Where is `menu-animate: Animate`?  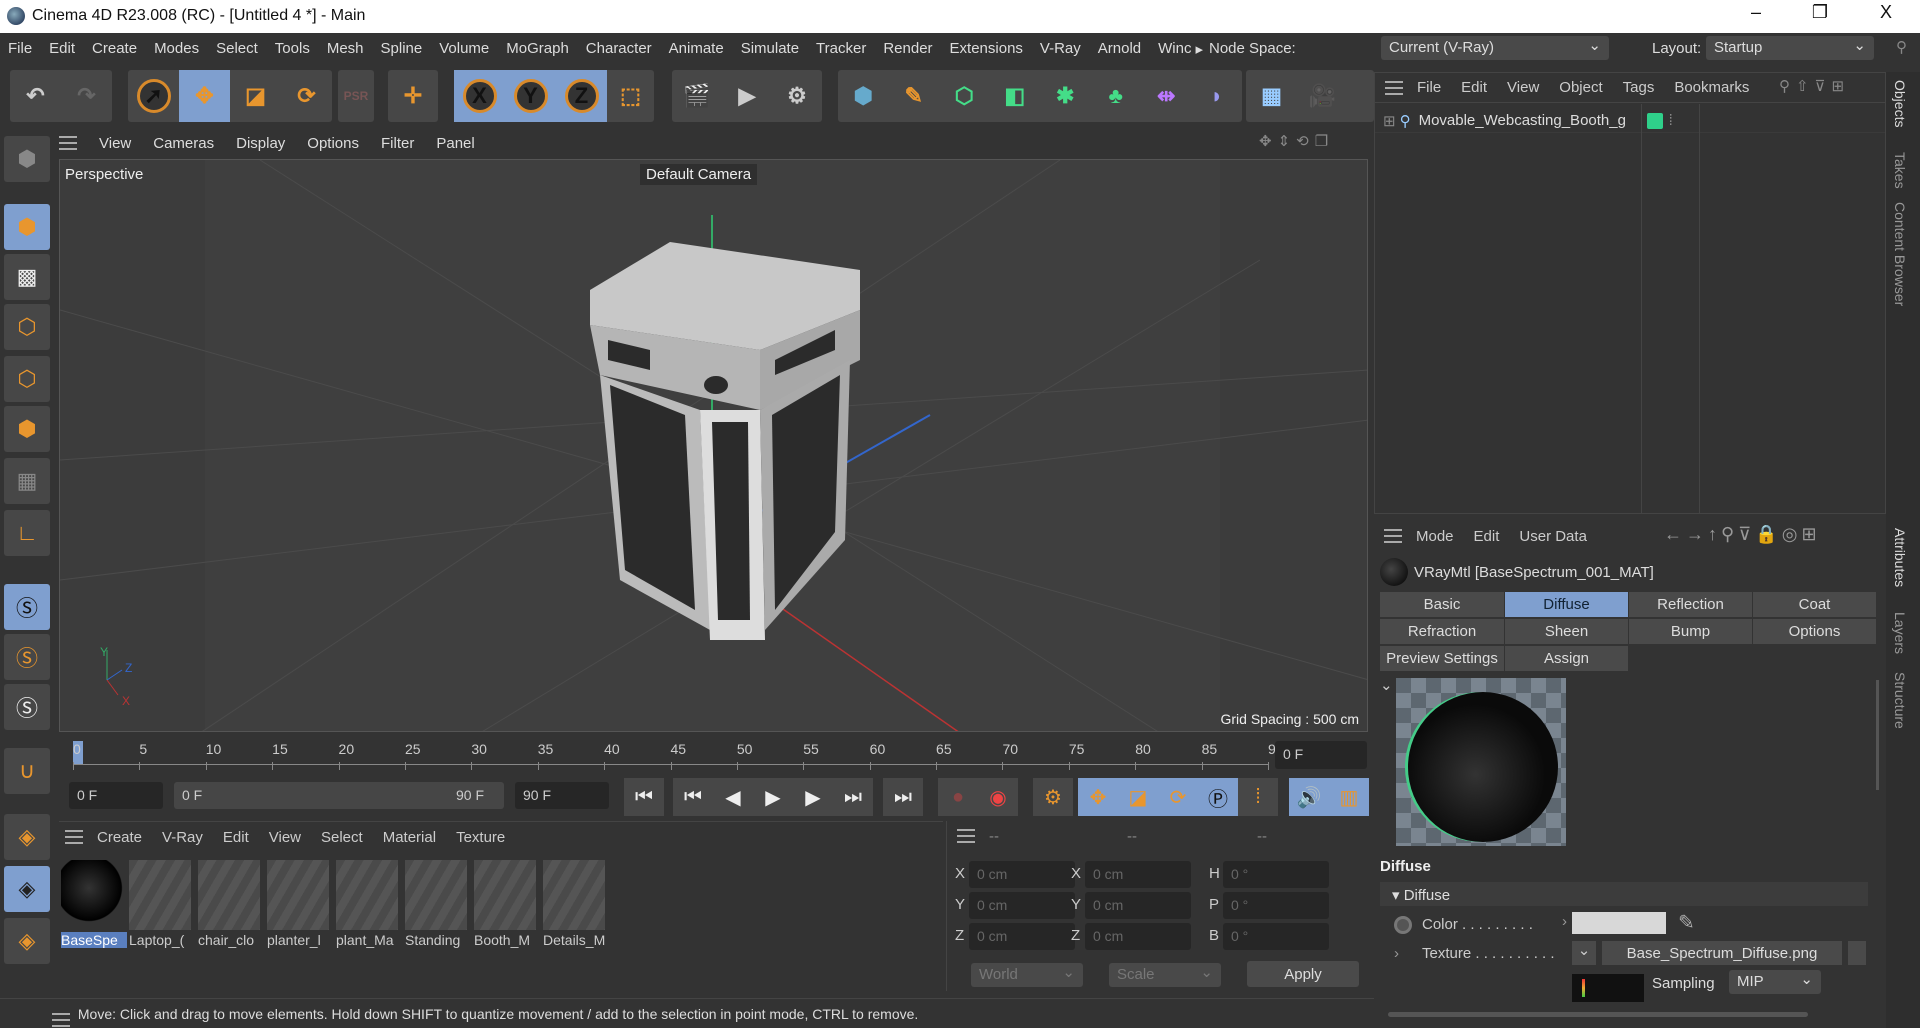
menu-animate: Animate is located at coordinates (696, 48).